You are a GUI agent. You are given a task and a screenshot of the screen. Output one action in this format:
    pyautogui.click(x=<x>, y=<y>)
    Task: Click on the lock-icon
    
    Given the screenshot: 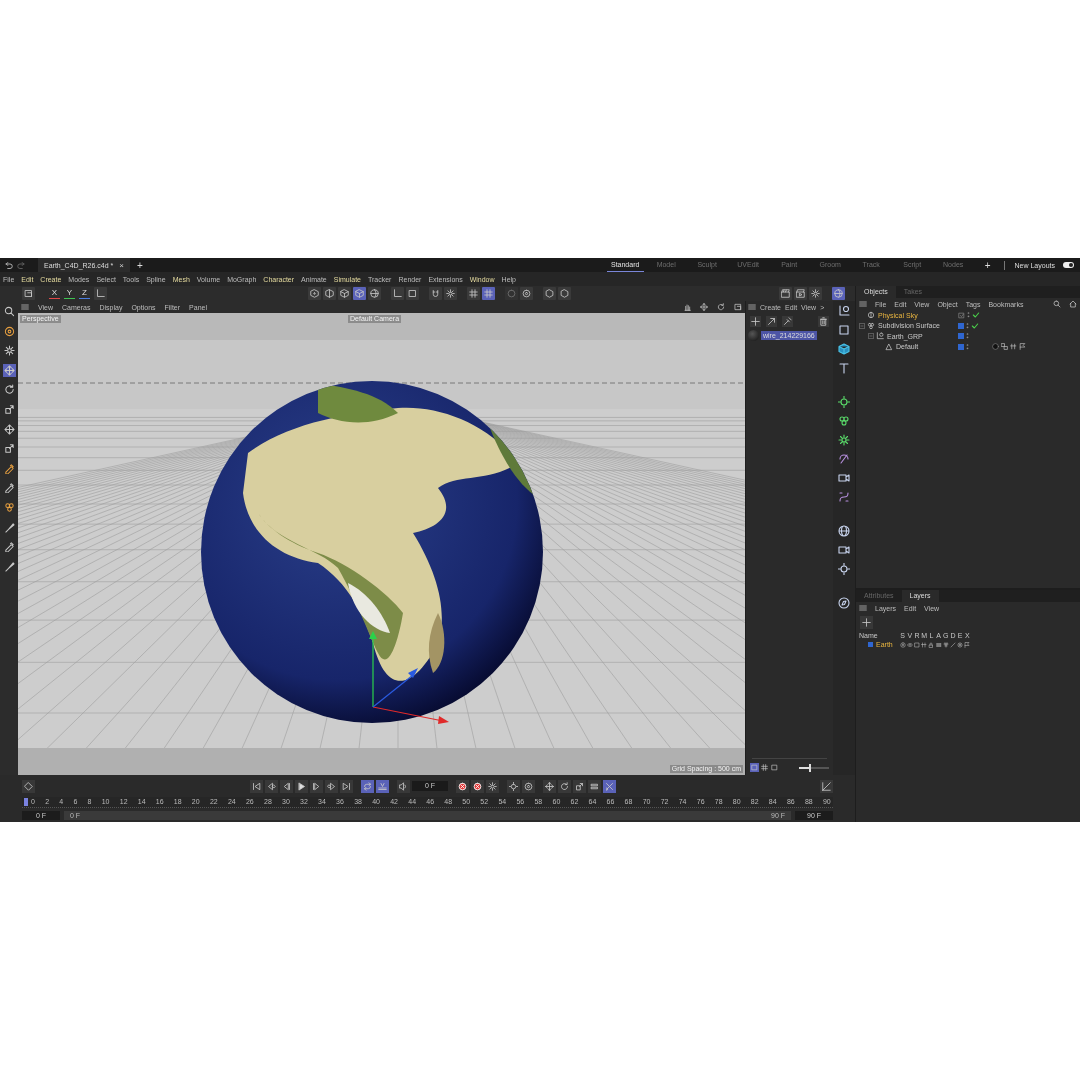 What is the action you would take?
    pyautogui.click(x=931, y=644)
    